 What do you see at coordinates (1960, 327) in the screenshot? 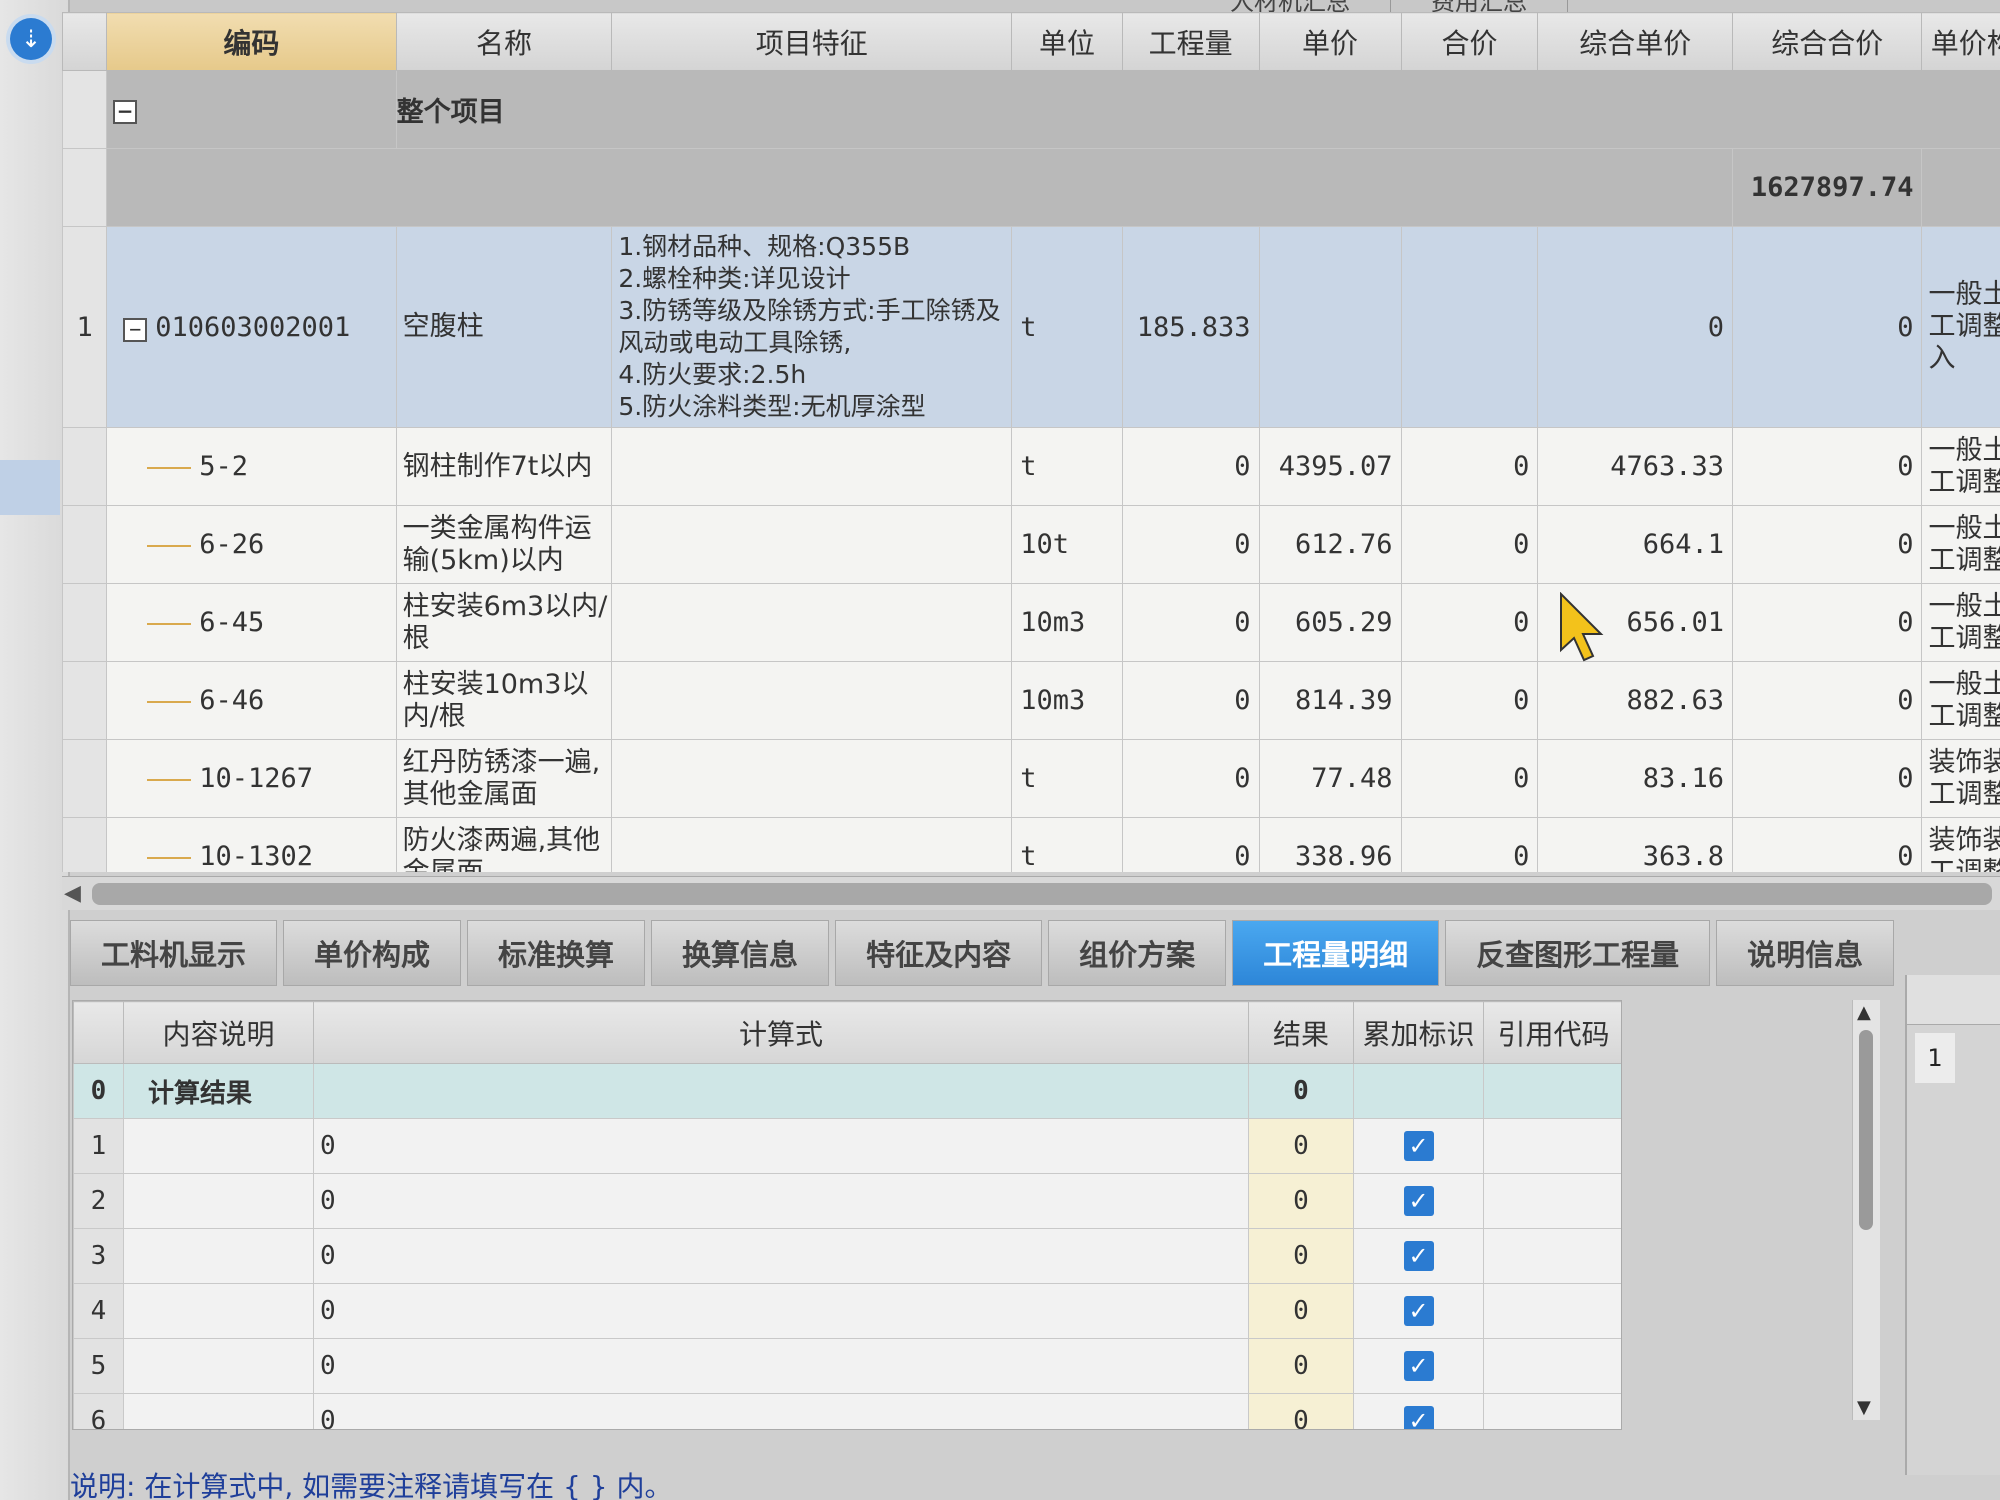
I see `item-composition: 一般土建工调整计入` at bounding box center [1960, 327].